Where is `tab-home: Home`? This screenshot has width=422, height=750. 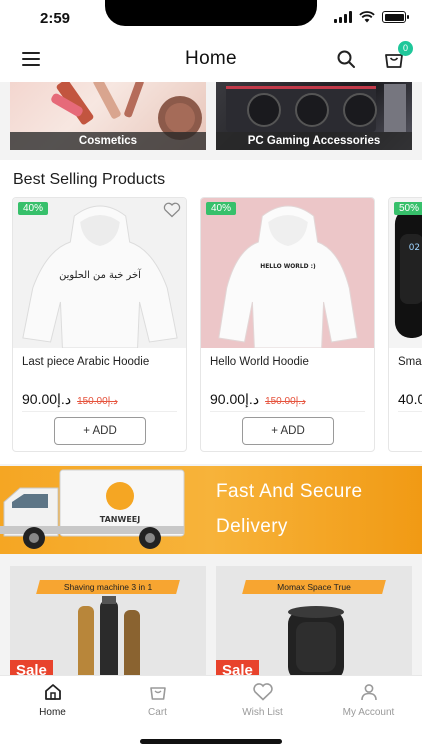 tab-home: Home is located at coordinates (52, 700).